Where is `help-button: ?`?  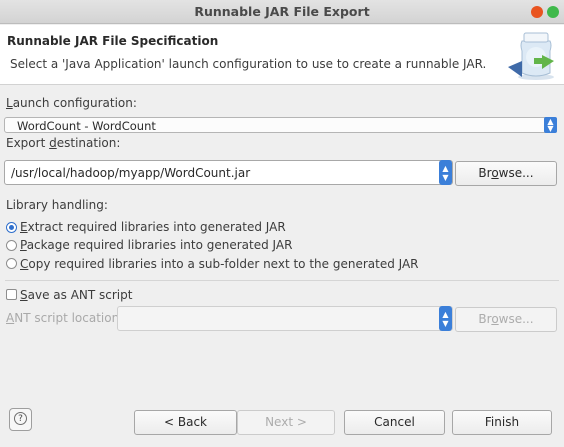
help-button: ? is located at coordinates (20, 419).